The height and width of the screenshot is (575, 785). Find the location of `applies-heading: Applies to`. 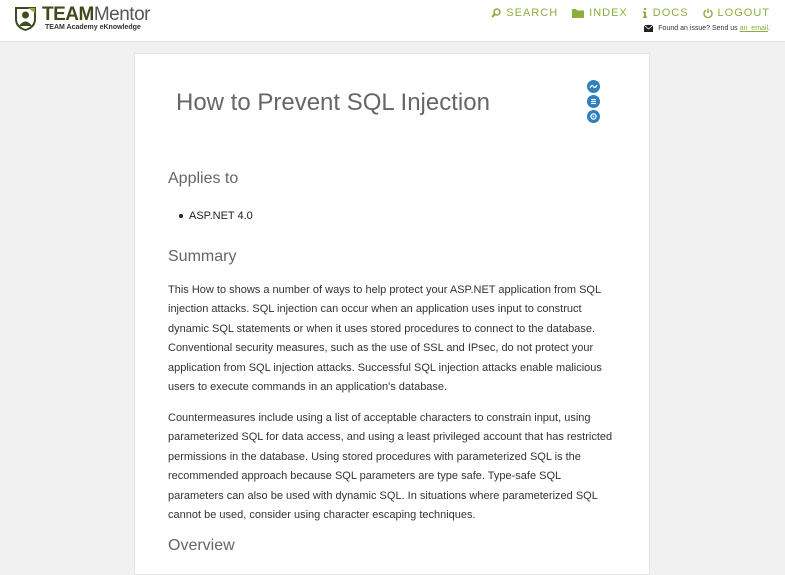

applies-heading: Applies to is located at coordinates (203, 178).